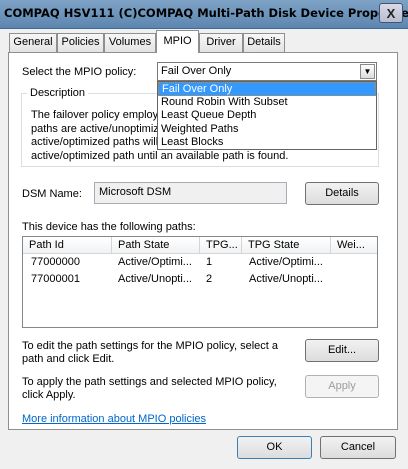 This screenshot has width=408, height=469. Describe the element at coordinates (342, 193) in the screenshot. I see `details-button: Details` at that location.